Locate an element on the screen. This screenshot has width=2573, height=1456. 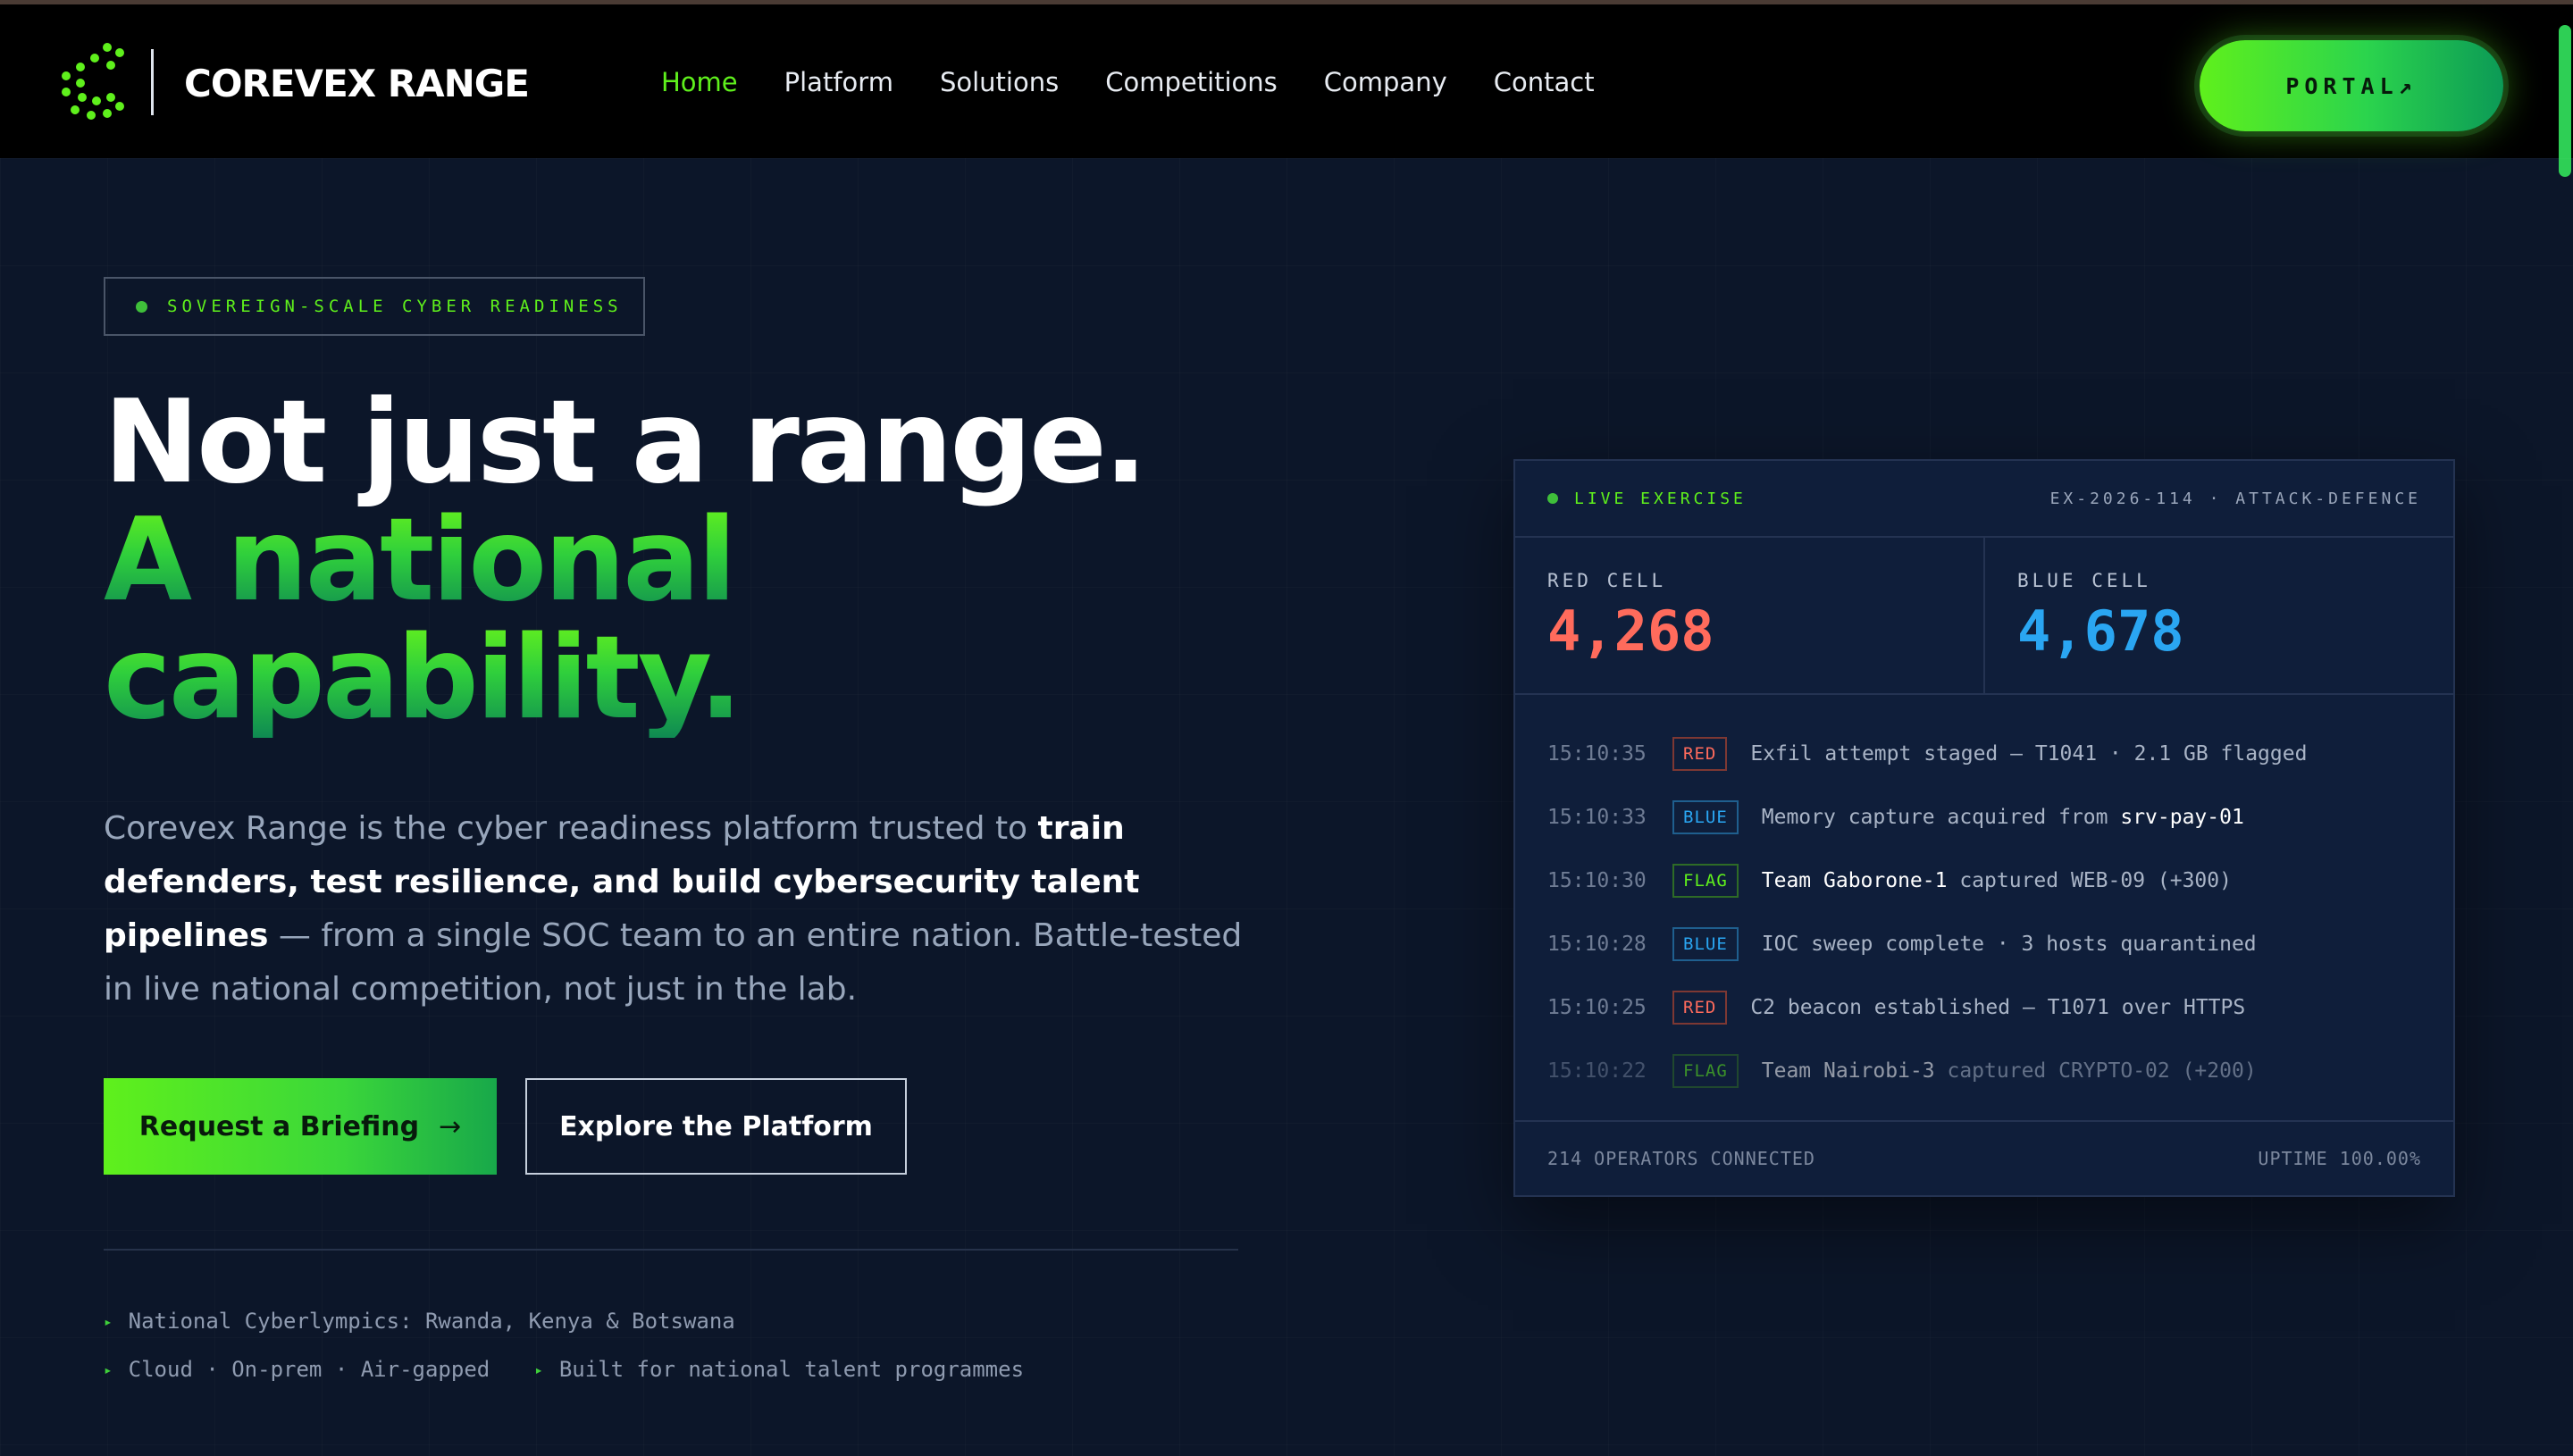
nav-link-home: Home is located at coordinates (699, 82).